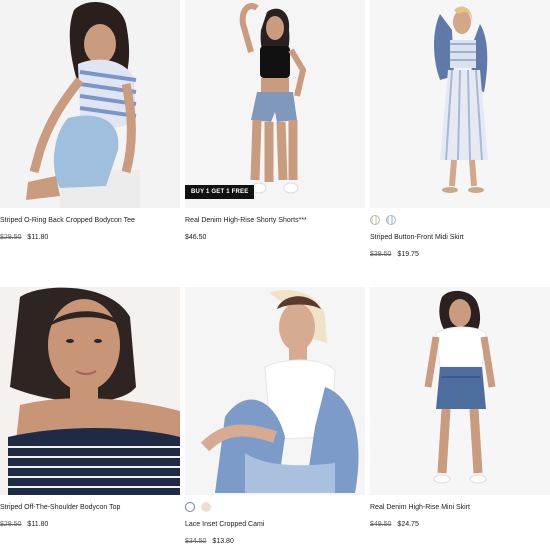  I want to click on product-name: Striped O-Ring Back Cropped Bodycon Tee, so click(90, 220).